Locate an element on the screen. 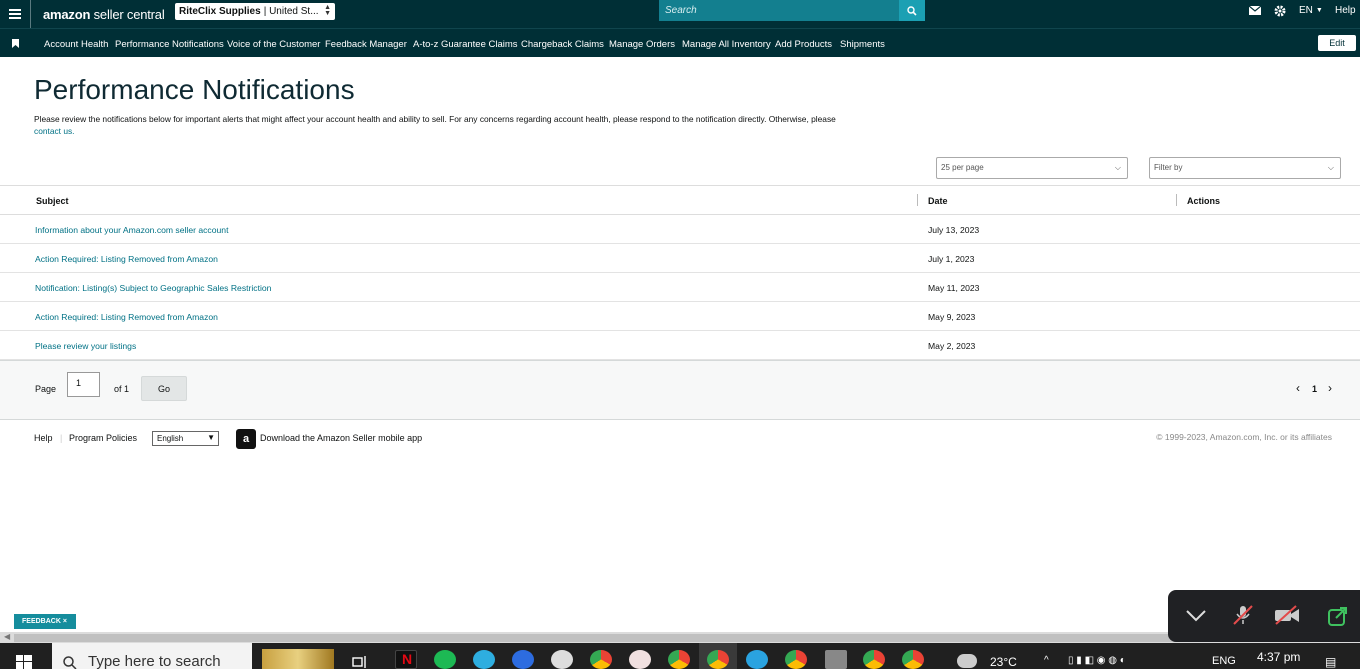  notification-date: July 13, 2023 is located at coordinates (954, 230).